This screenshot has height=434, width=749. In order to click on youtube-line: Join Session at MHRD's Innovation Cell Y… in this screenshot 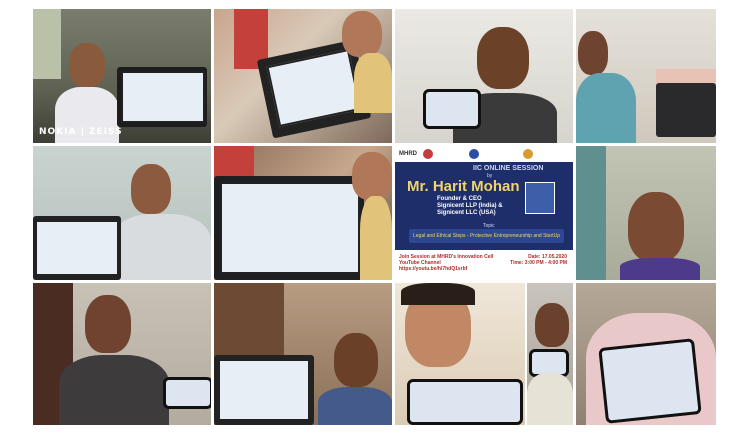, I will do `click(446, 260)`.